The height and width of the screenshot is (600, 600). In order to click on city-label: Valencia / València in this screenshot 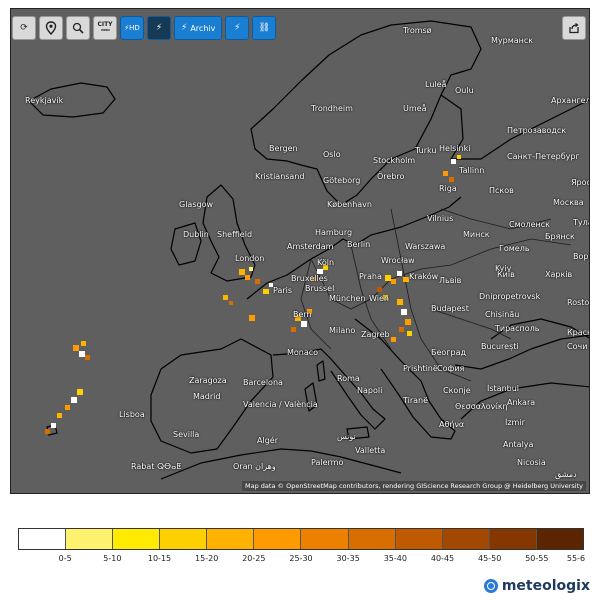, I will do `click(280, 404)`.